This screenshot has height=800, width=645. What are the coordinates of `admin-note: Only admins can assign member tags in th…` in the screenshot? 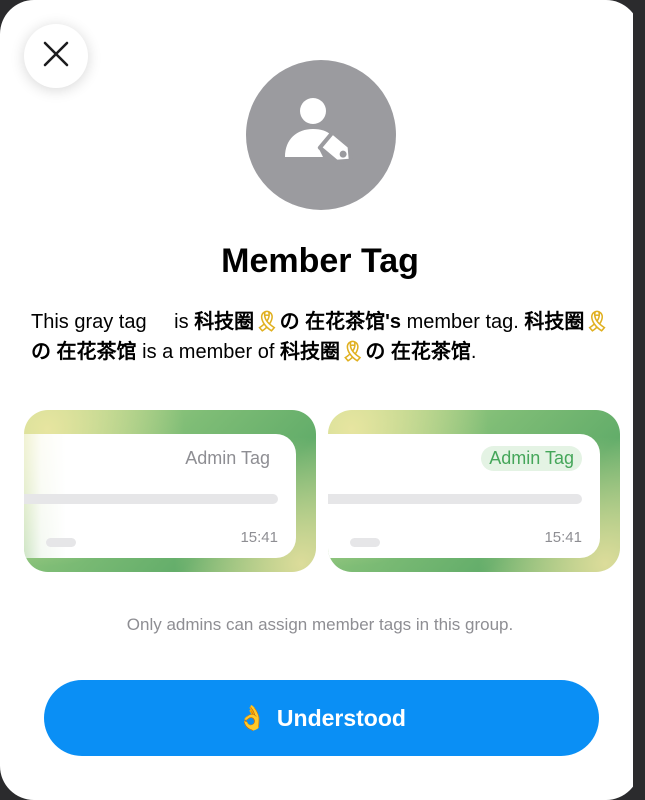 It's located at (320, 624).